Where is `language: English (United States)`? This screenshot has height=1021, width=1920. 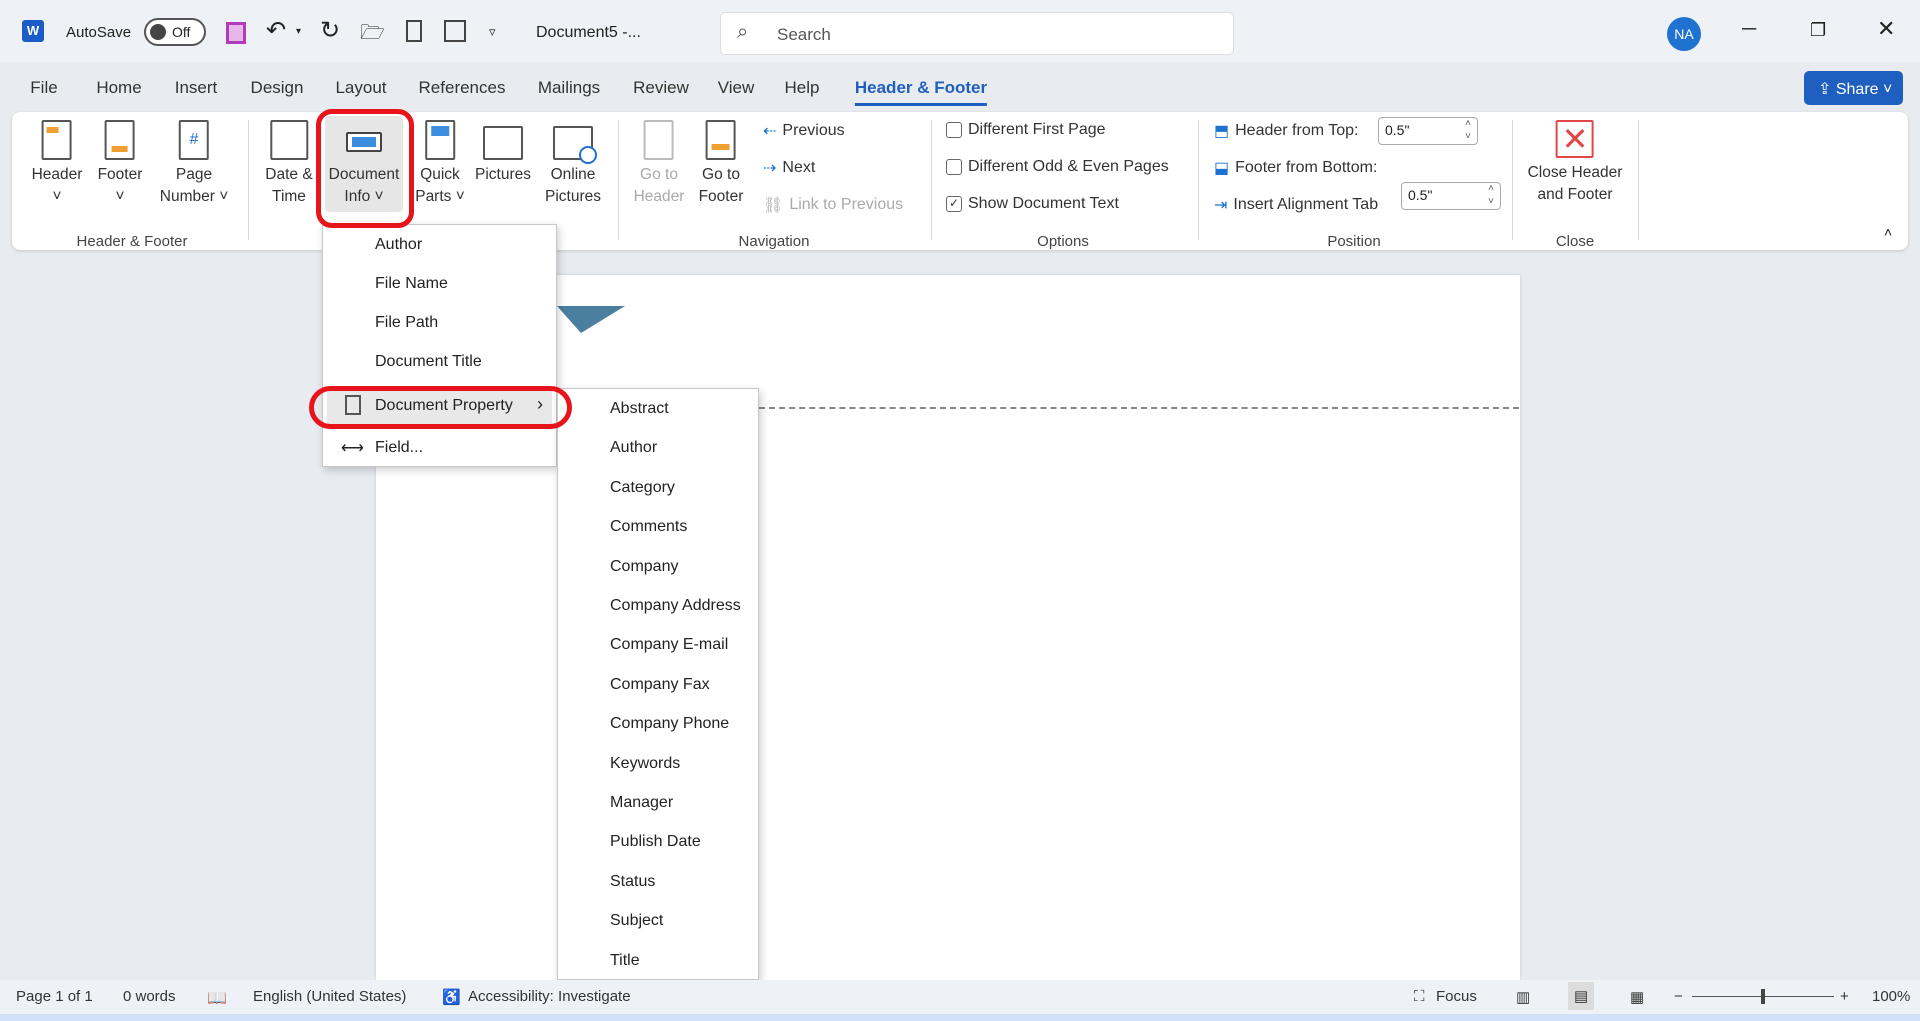
language: English (United States) is located at coordinates (329, 996).